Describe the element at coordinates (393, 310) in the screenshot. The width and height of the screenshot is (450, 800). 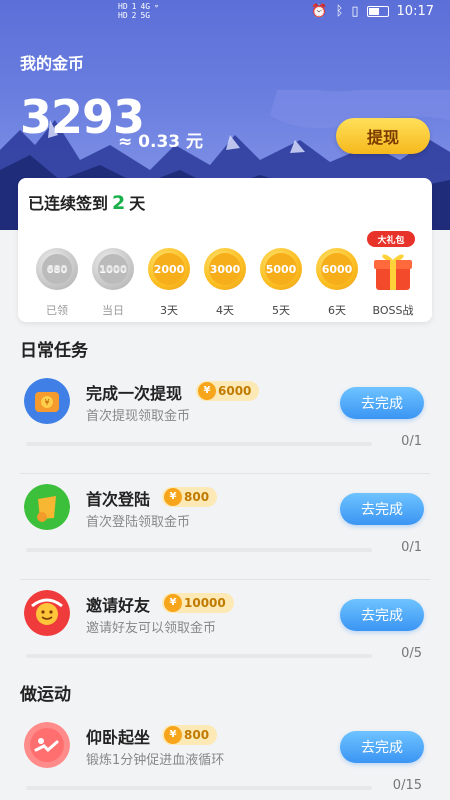
I see `day-label: BOSS战` at that location.